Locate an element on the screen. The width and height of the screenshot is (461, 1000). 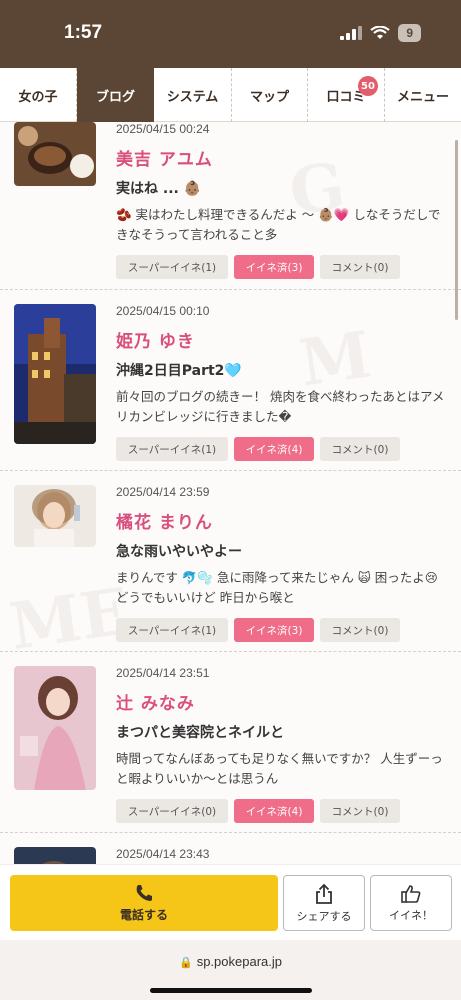
tab-label: ブログ is located at coordinates (115, 97).